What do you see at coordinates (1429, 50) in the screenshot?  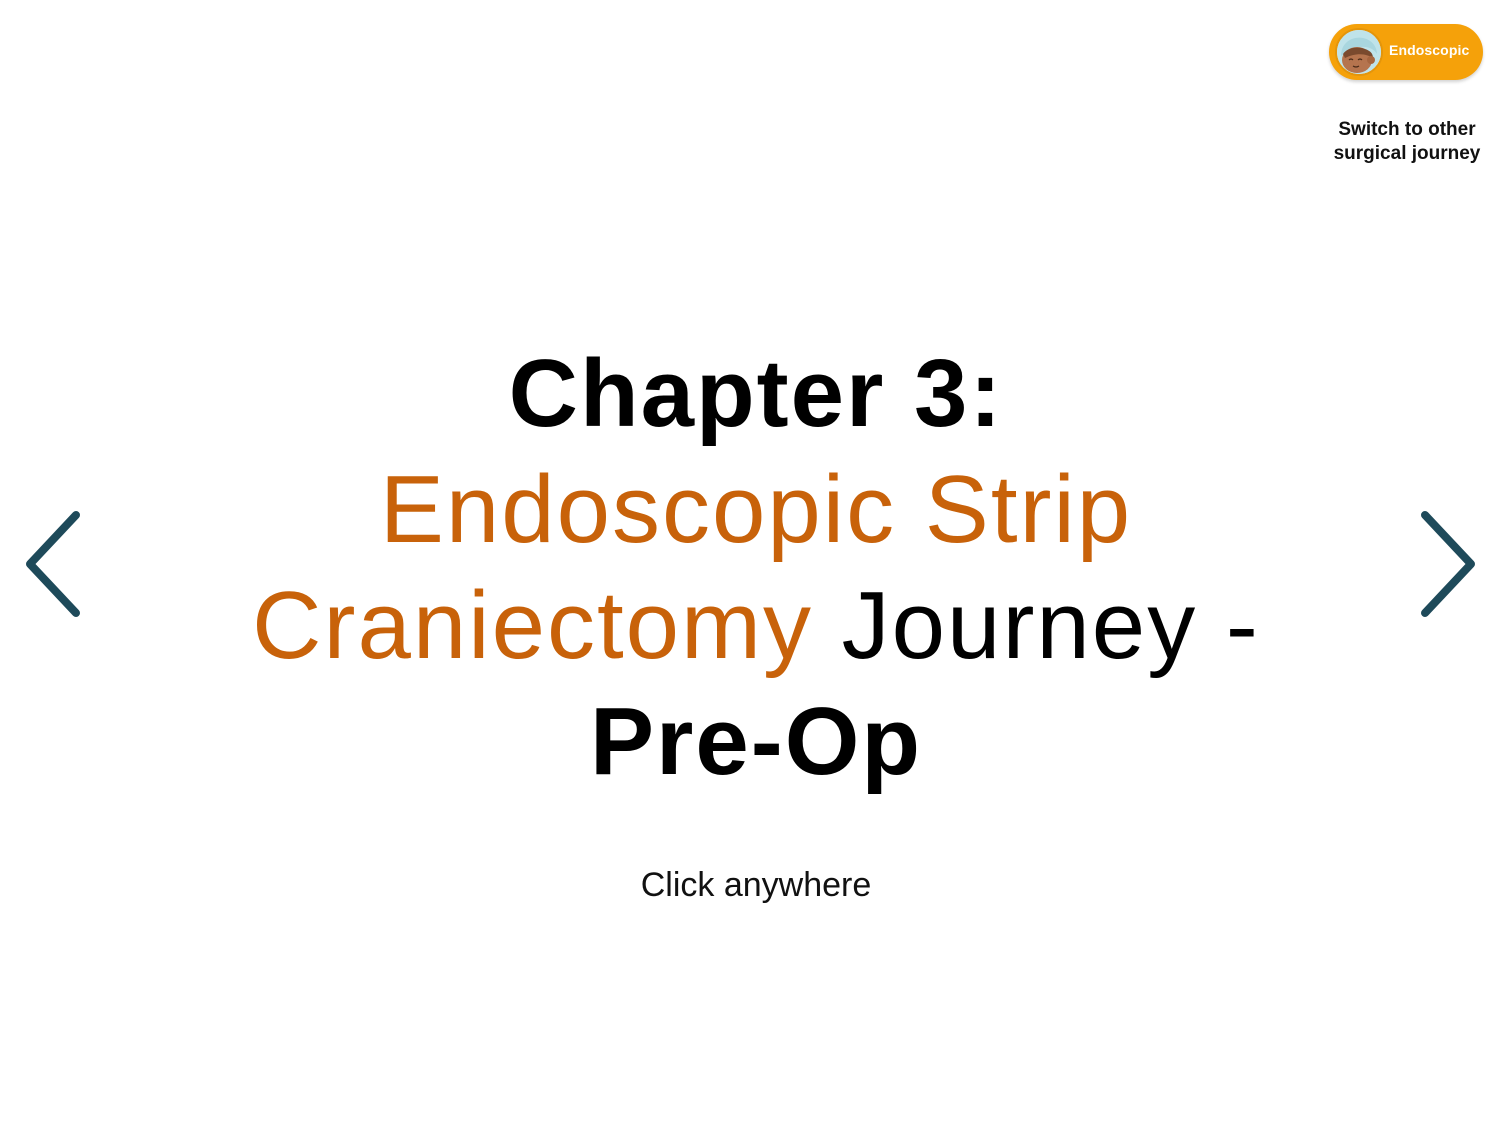 I see `journey-toggle-label: Endoscopic` at bounding box center [1429, 50].